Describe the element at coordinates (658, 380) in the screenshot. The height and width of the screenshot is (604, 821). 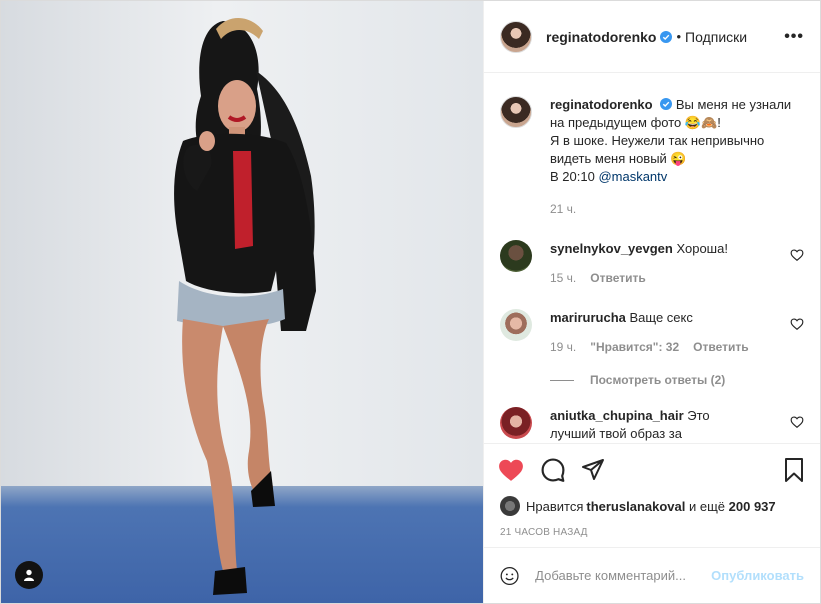
I see `view-replies-label: Посмотреть ответы (2)` at that location.